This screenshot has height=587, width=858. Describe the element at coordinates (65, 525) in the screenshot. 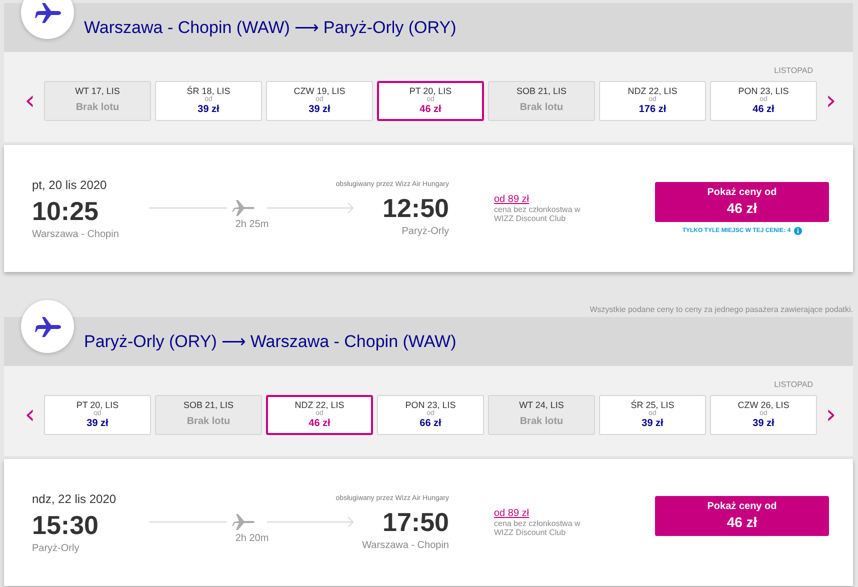

I see `departure-time: 15:30` at that location.